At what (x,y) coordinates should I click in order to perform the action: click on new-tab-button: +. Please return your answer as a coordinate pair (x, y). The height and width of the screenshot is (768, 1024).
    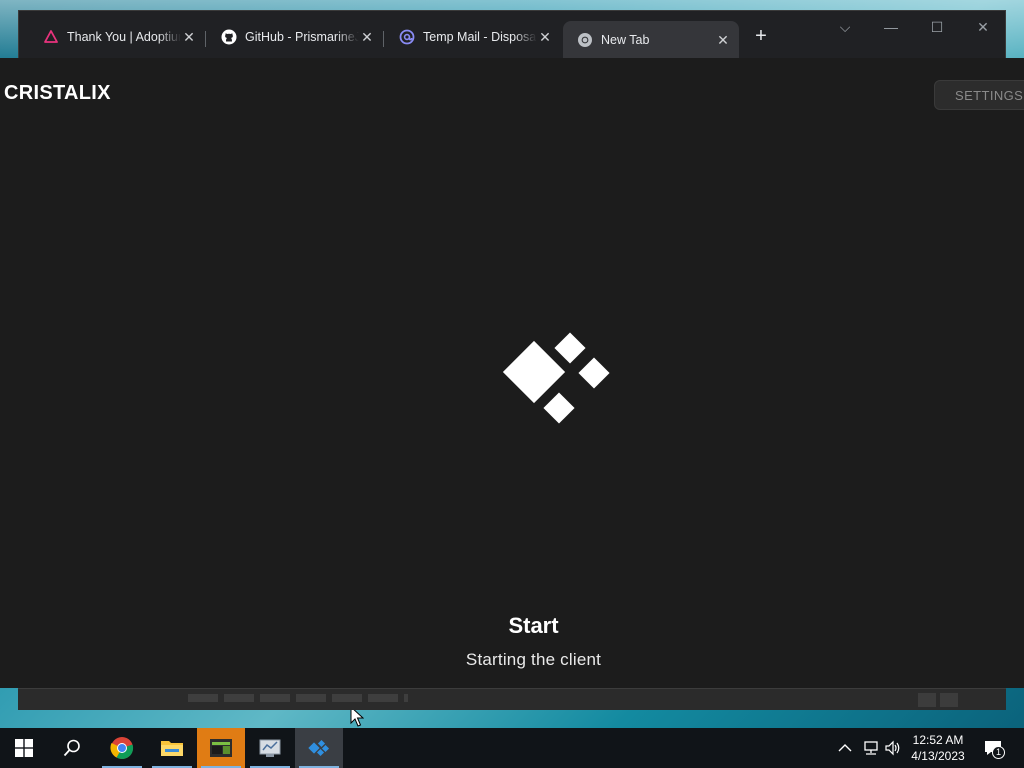
    Looking at the image, I should click on (761, 36).